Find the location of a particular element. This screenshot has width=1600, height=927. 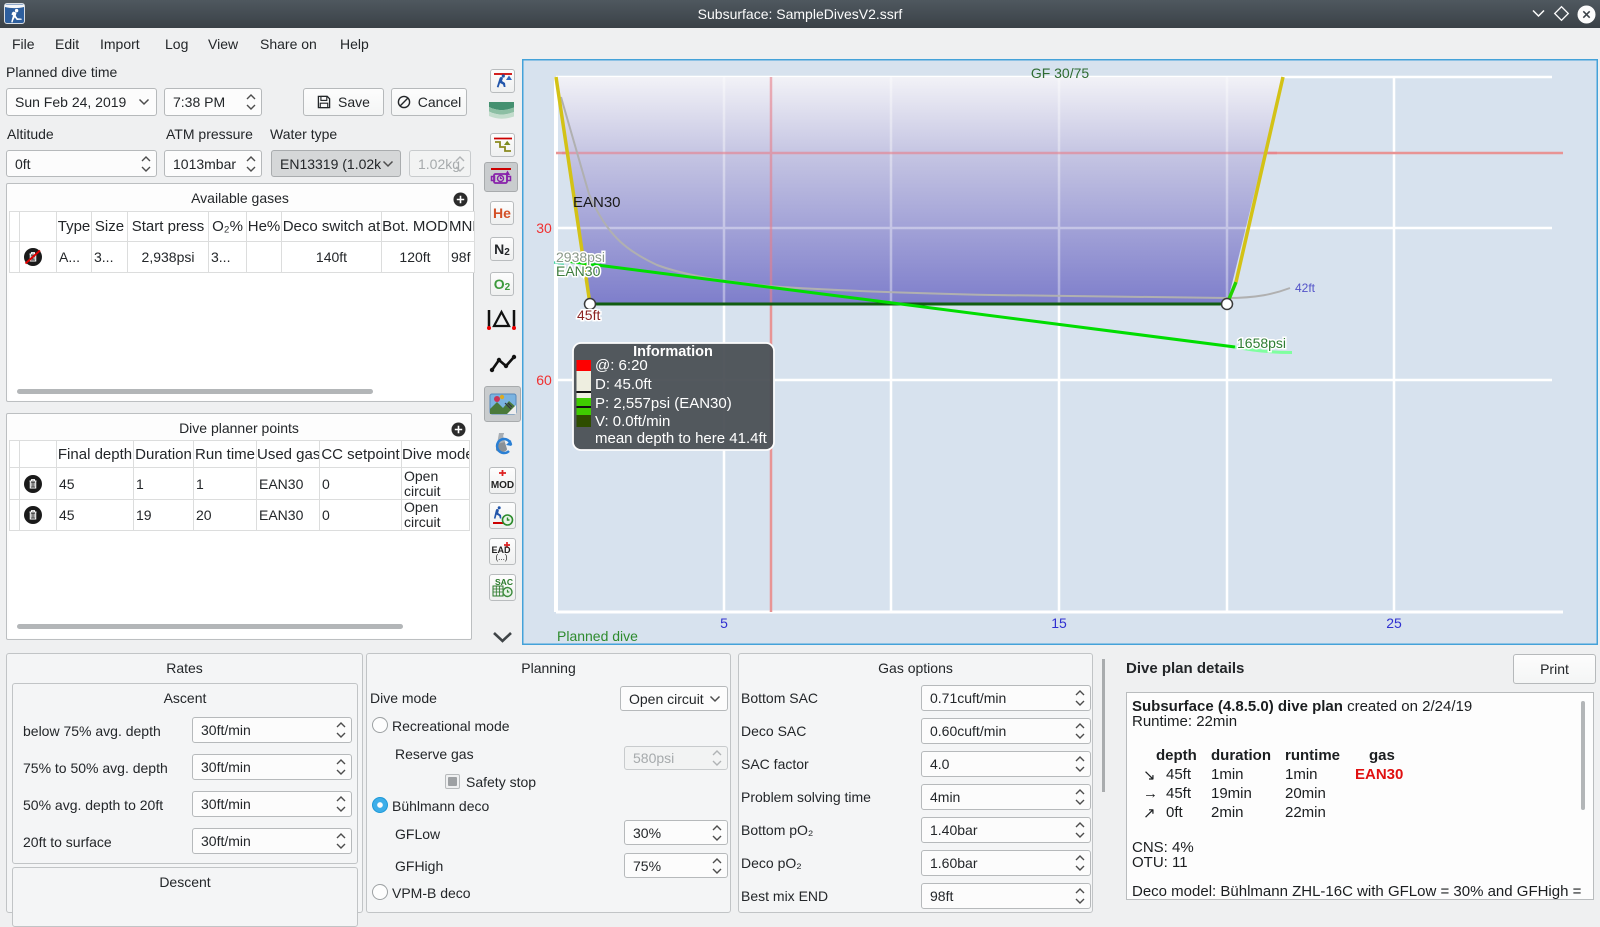

svg-text: @: 6:20 is located at coordinates (621, 365).